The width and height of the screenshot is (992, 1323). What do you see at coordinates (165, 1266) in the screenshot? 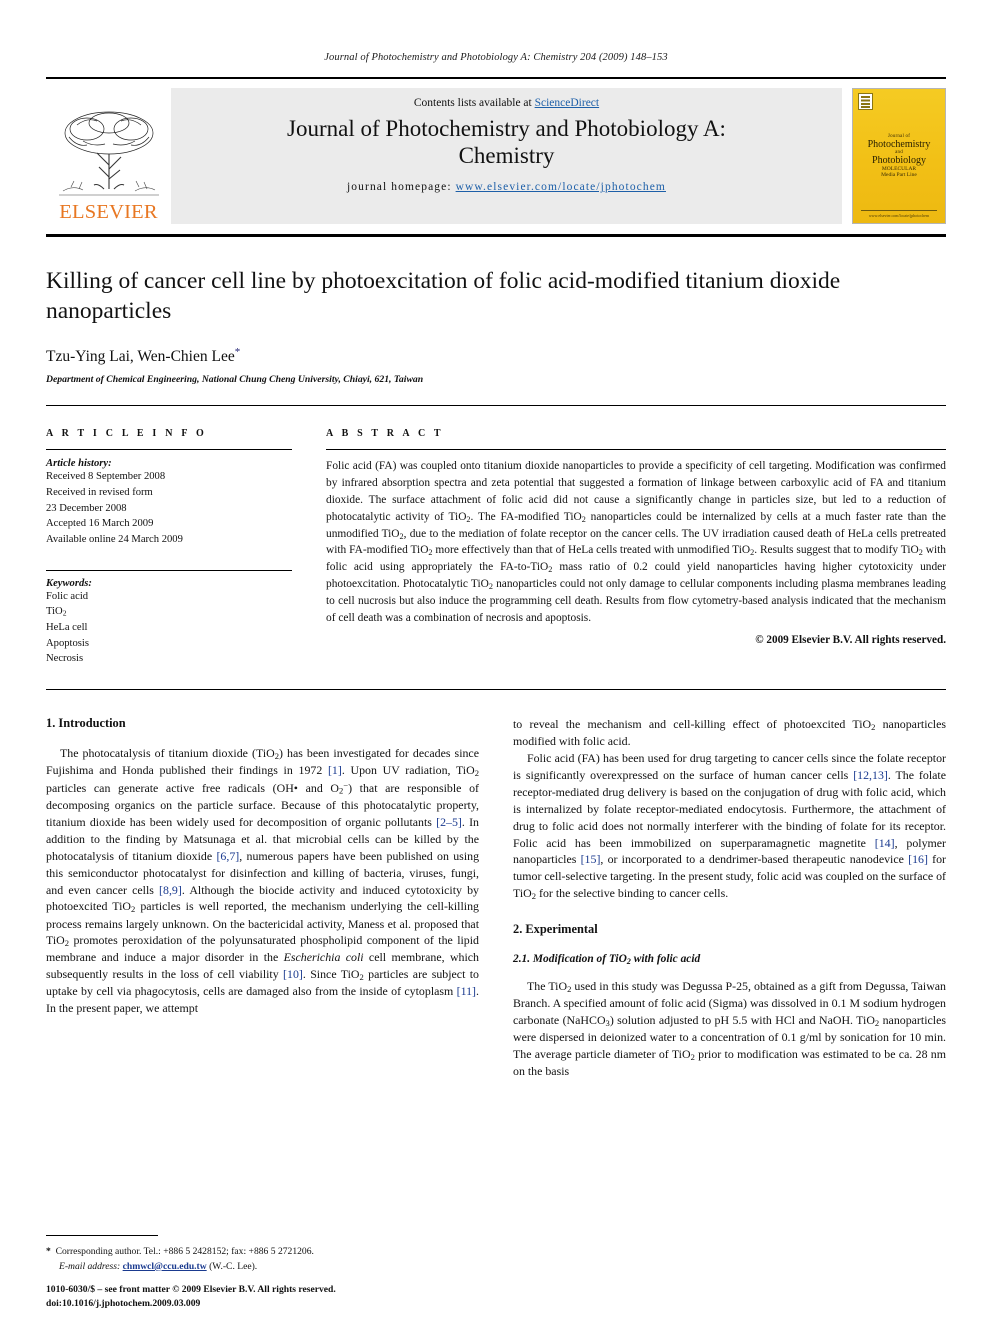
I see `email-link: chmwcl@ccu.edu.tw` at bounding box center [165, 1266].